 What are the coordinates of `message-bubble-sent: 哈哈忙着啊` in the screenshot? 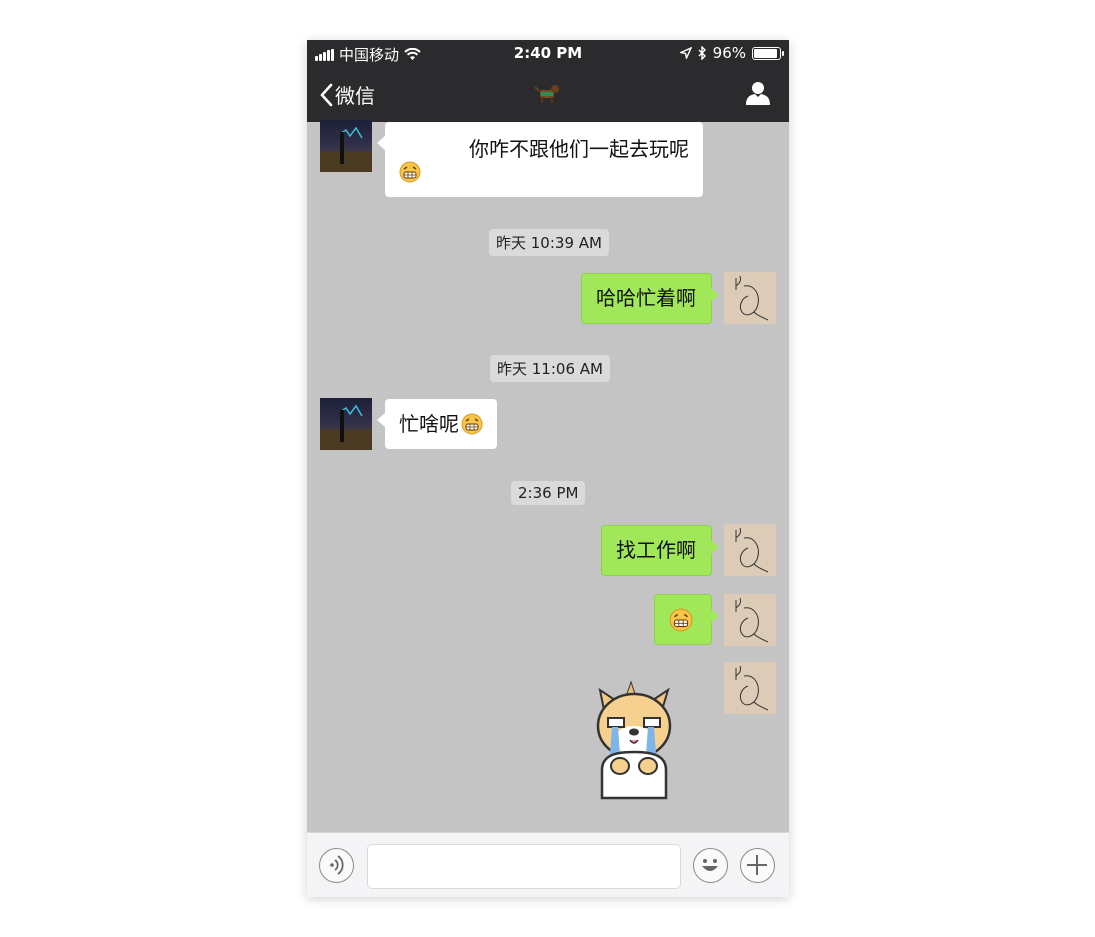 It's located at (650, 298).